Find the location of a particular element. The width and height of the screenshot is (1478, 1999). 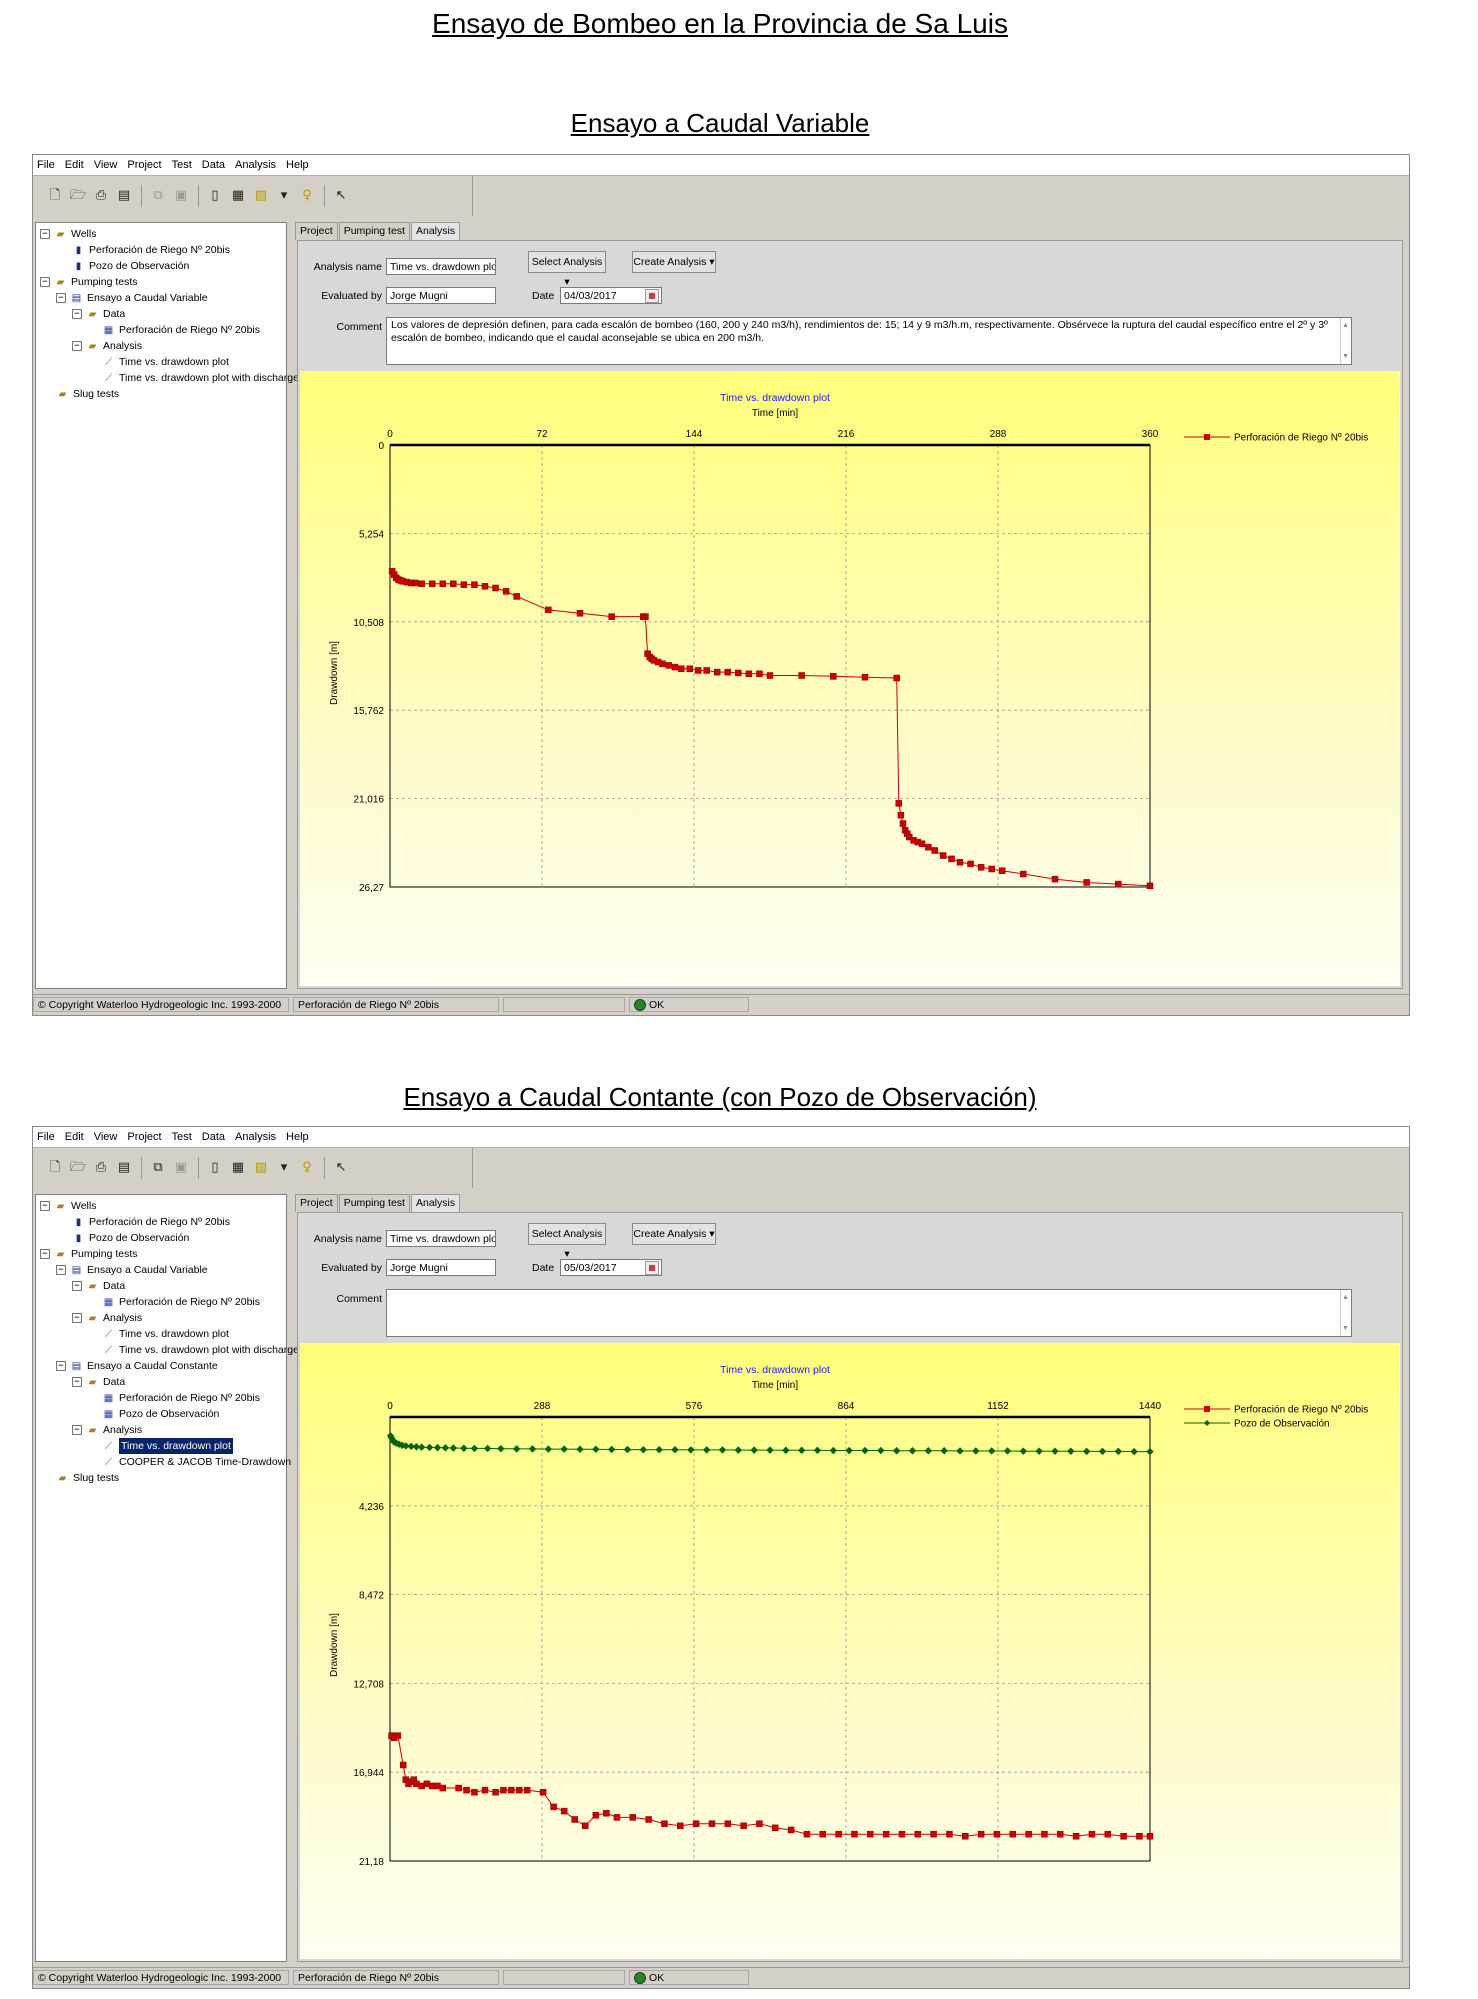

tree-node-analysis3: ⟋ Time vs. drawdown plot is located at coordinates (167, 1446).